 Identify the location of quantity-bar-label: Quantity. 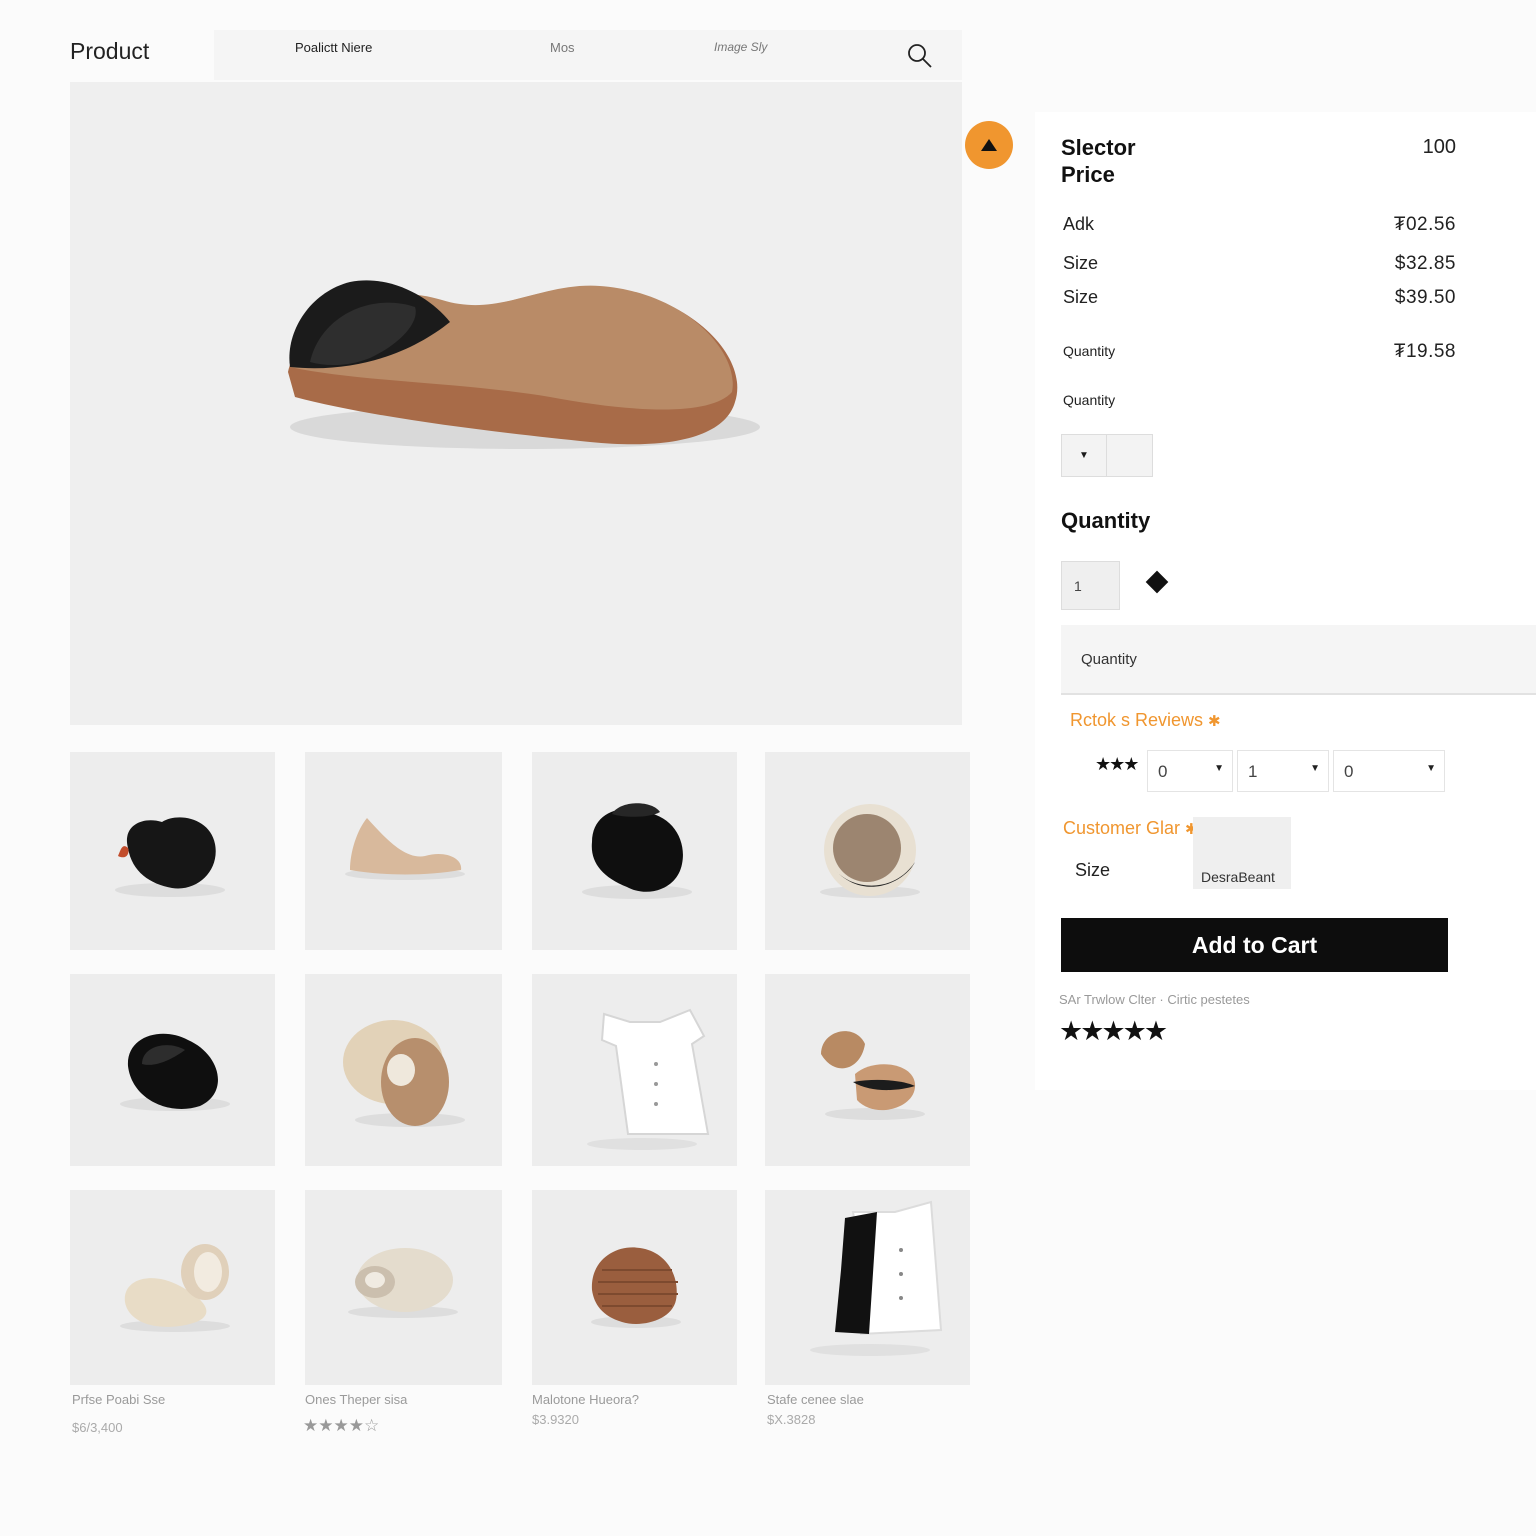
(1109, 659).